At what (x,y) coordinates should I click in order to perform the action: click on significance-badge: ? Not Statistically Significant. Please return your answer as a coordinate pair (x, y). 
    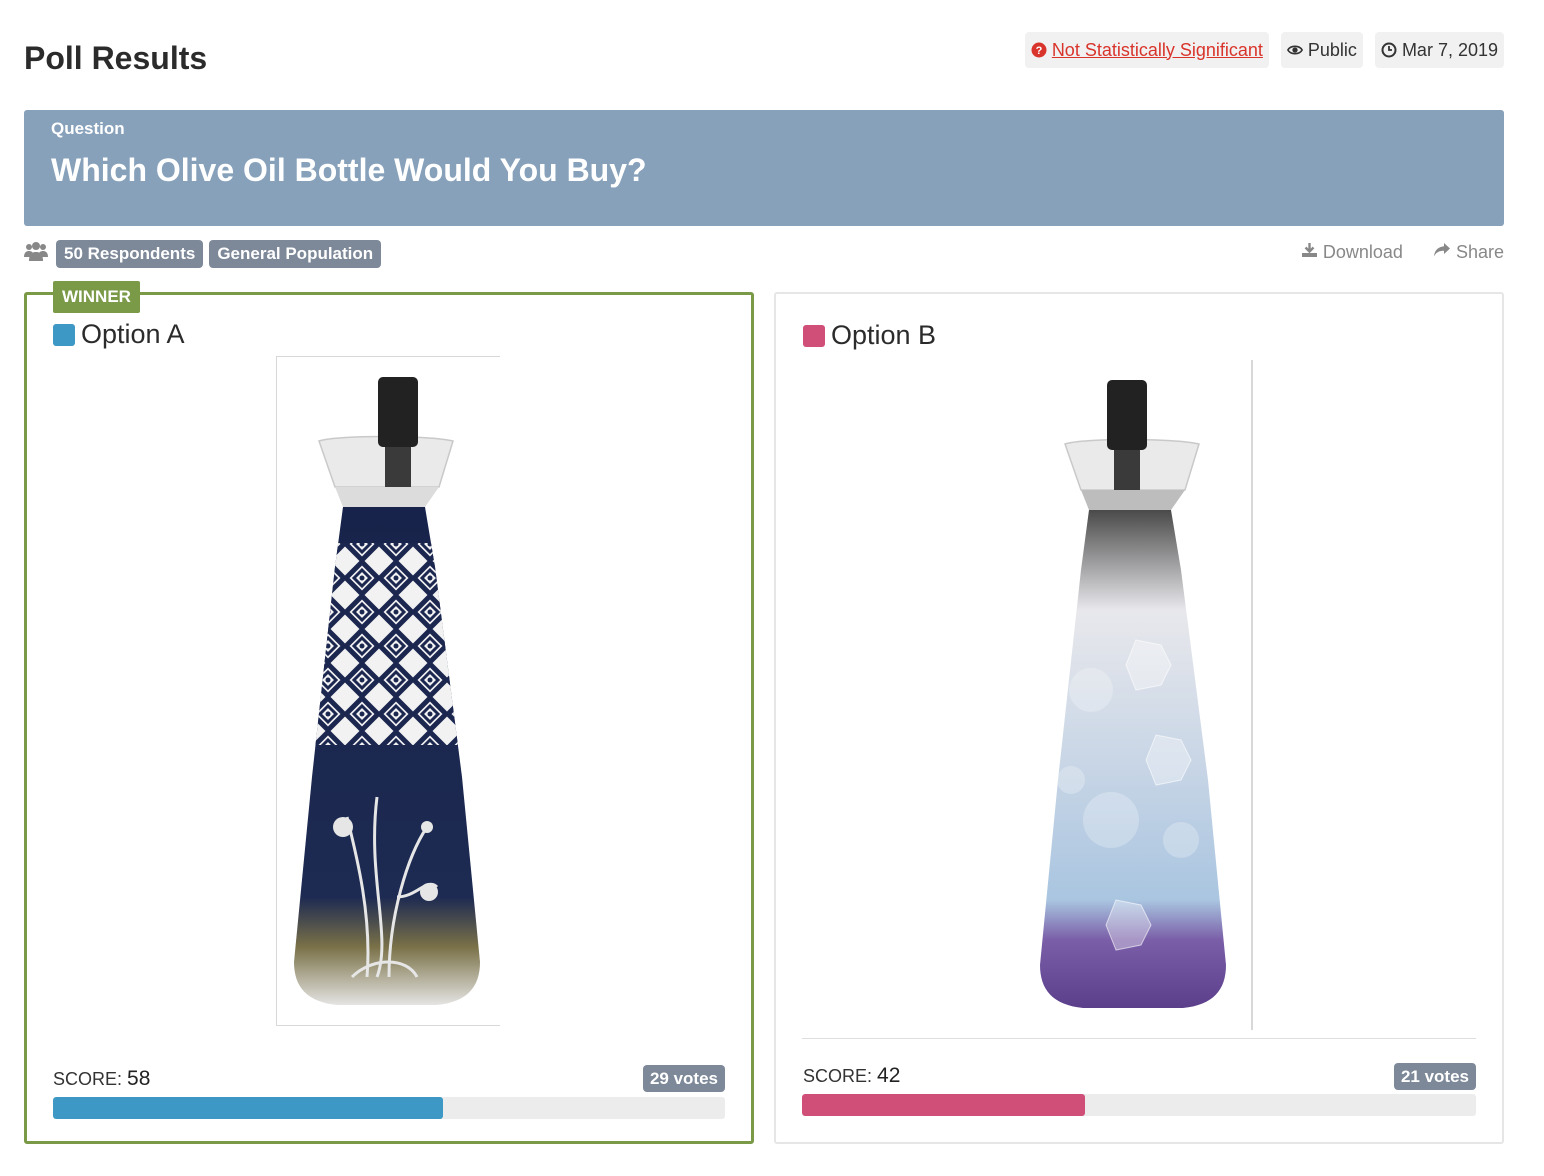
    Looking at the image, I should click on (1146, 50).